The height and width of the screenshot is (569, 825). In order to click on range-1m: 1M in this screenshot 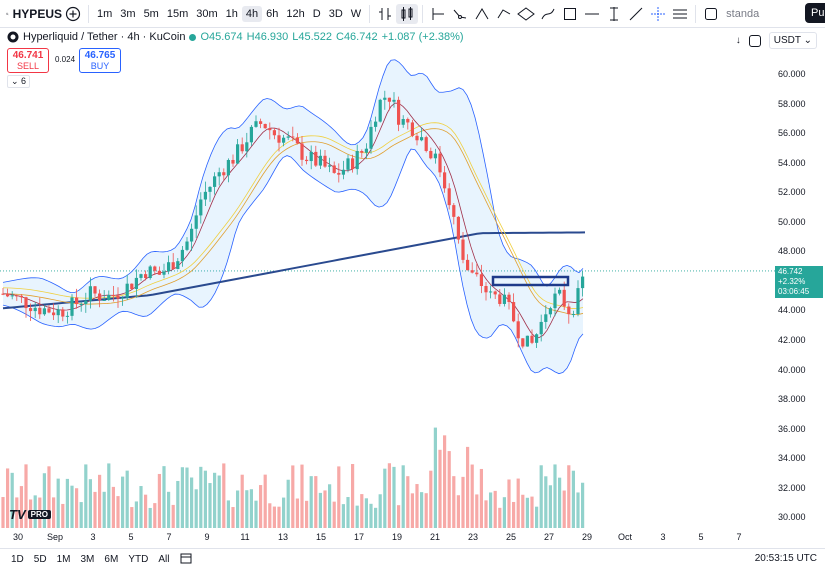, I will do `click(64, 559)`.